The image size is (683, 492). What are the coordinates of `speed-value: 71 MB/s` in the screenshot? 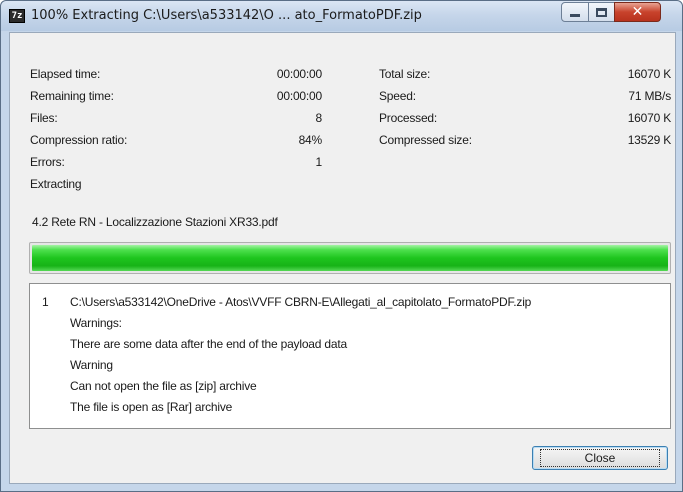 It's located at (649, 96).